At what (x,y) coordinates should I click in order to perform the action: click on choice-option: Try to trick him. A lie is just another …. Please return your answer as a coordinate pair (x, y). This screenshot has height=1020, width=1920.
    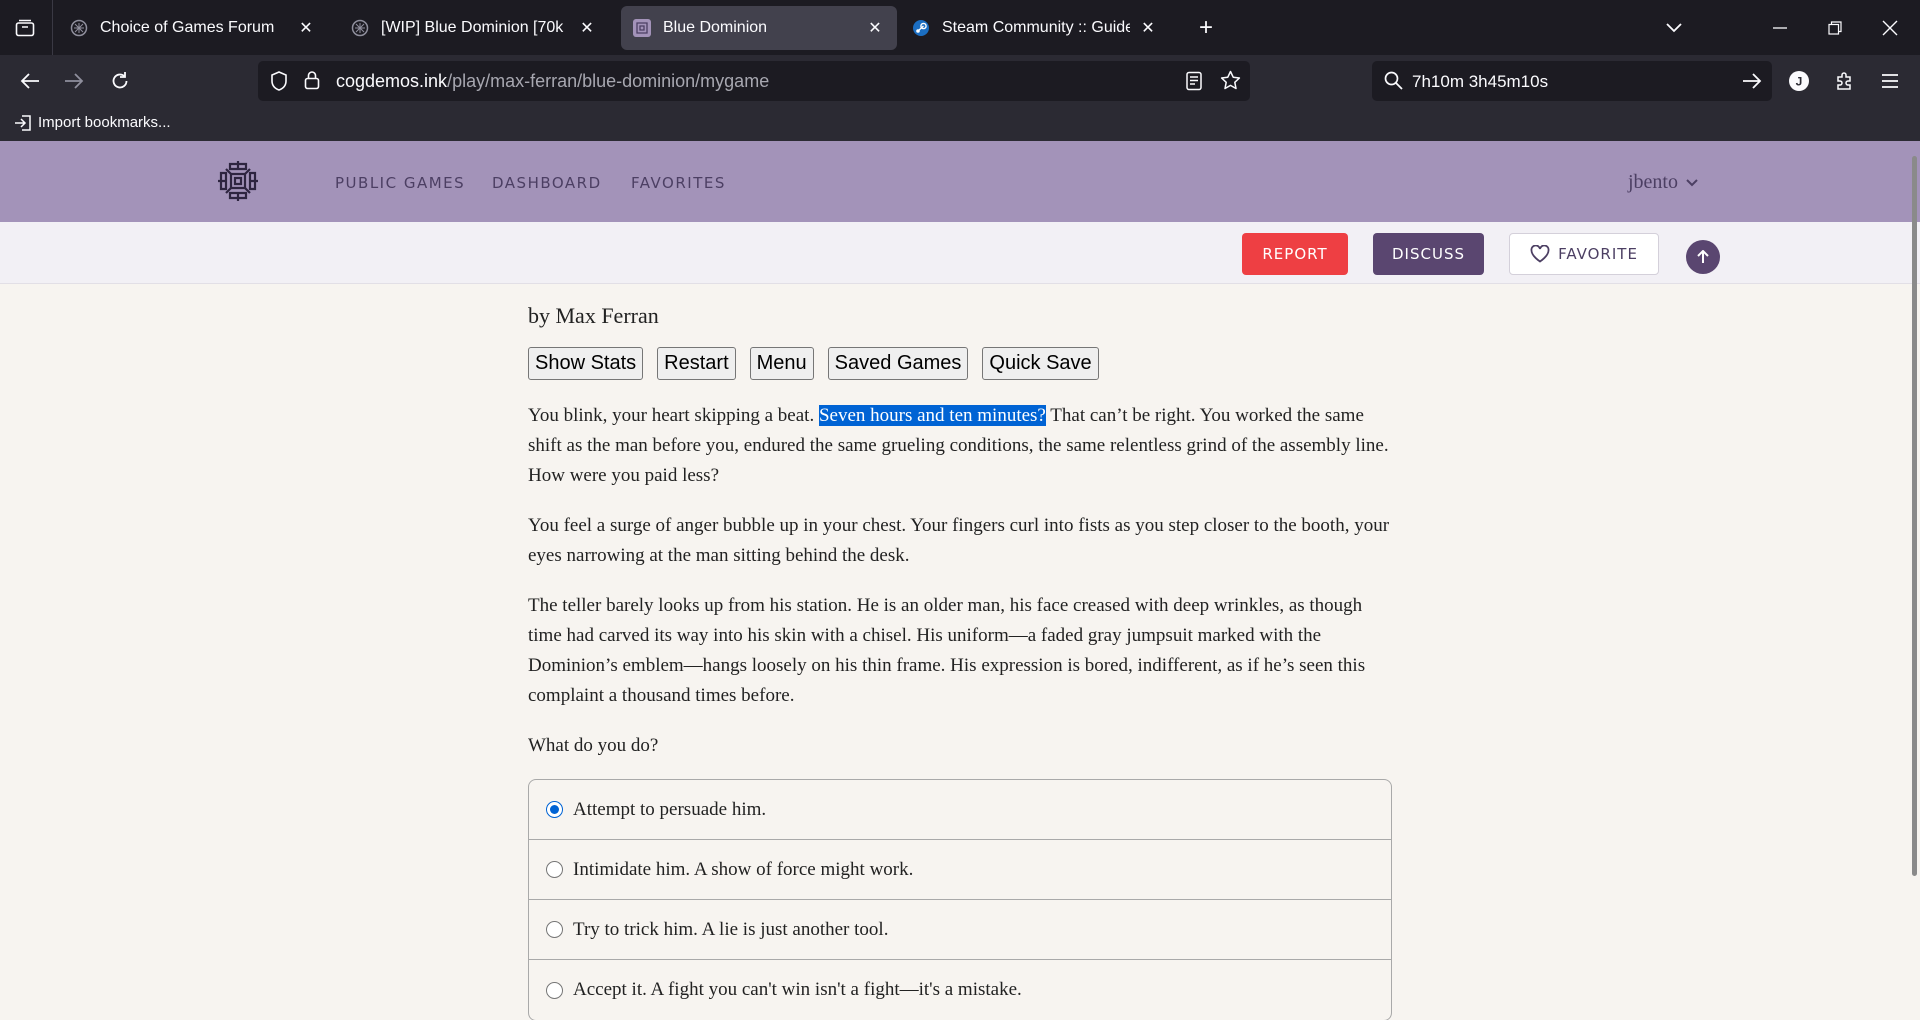
    Looking at the image, I should click on (960, 930).